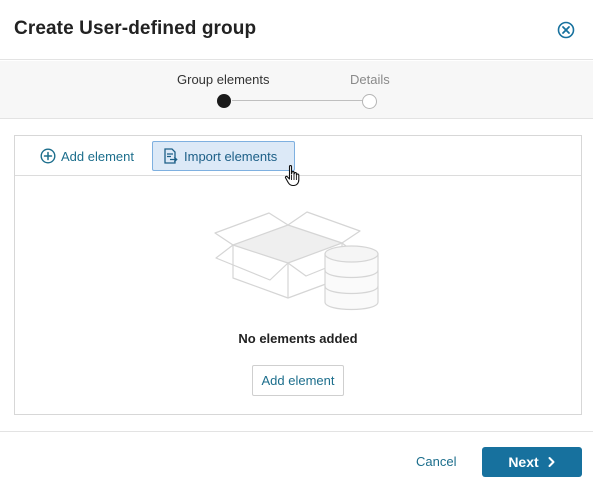 Image resolution: width=593 pixels, height=483 pixels. Describe the element at coordinates (551, 462) in the screenshot. I see `chevron-right-icon` at that location.